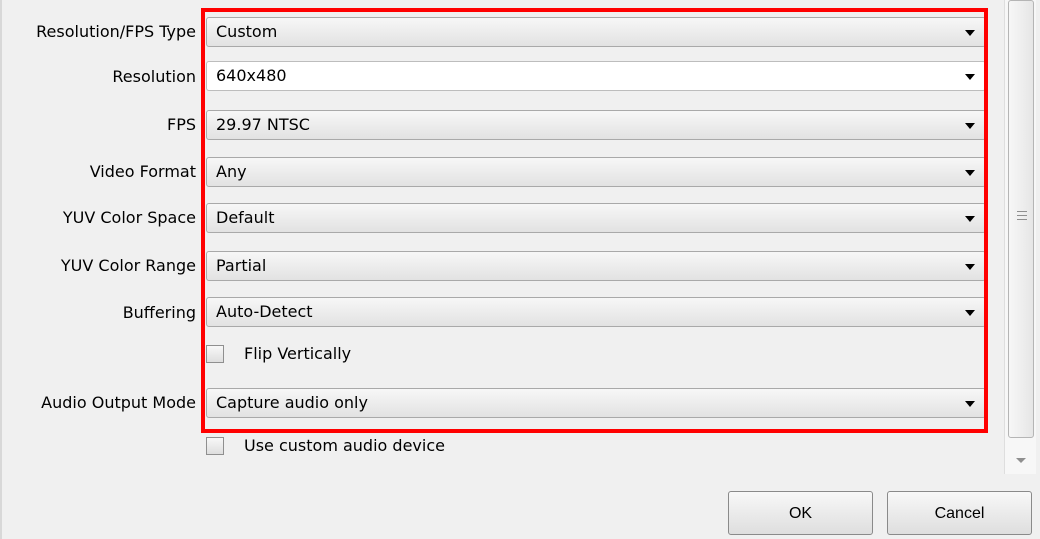 The height and width of the screenshot is (539, 1040). What do you see at coordinates (596, 218) in the screenshot?
I see `yuv-color-space-dropdown: Default` at bounding box center [596, 218].